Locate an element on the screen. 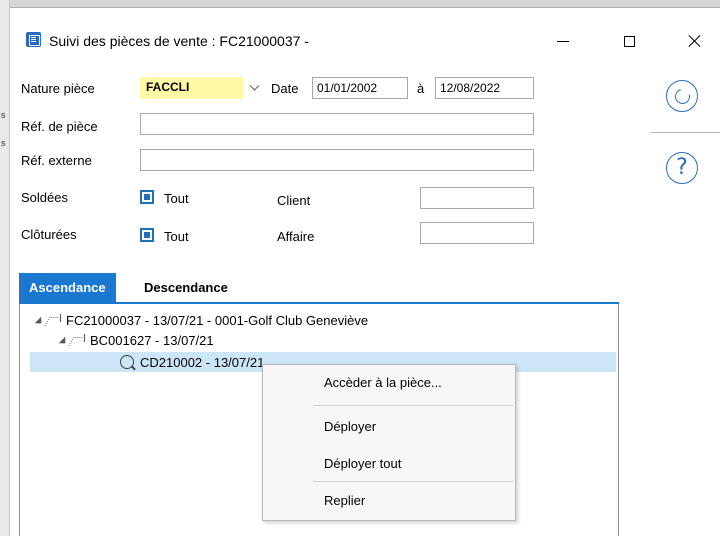 The width and height of the screenshot is (720, 536). background-window-top is located at coordinates (365, 4).